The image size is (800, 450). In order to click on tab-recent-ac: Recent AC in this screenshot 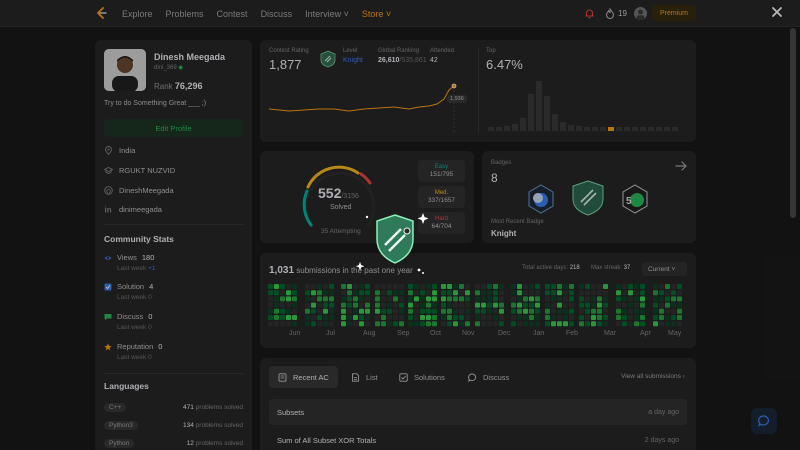, I will do `click(303, 377)`.